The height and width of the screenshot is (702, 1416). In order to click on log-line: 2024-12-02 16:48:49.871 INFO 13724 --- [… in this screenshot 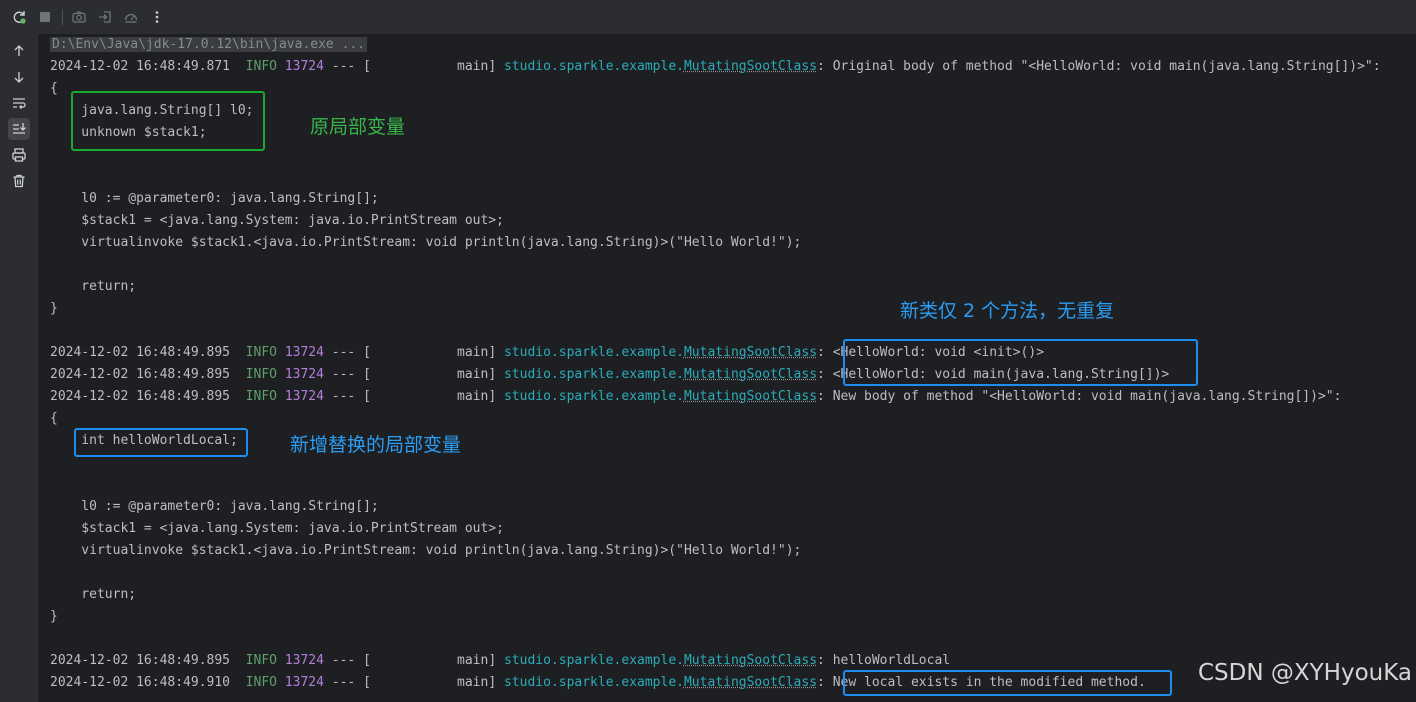, I will do `click(715, 67)`.